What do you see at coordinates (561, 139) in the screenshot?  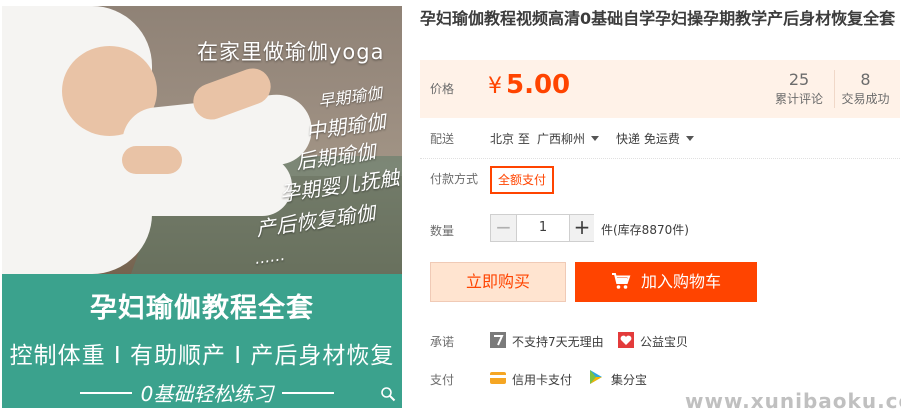 I see `ship-to-text: 广西柳州` at bounding box center [561, 139].